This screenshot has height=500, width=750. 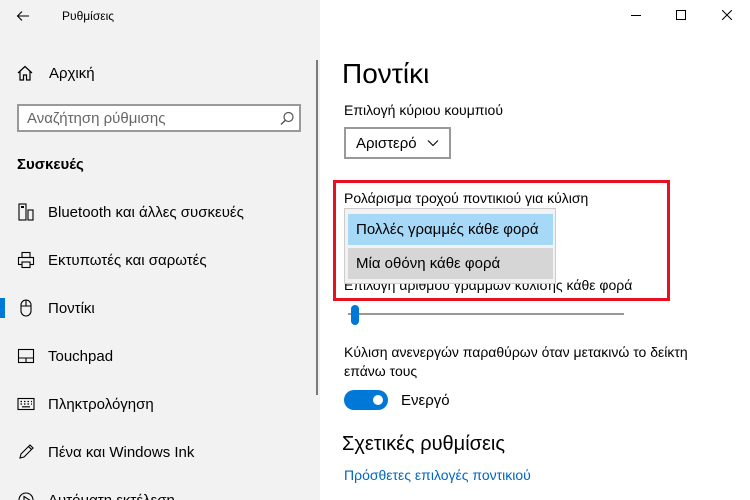 I want to click on sidebar-item-typing: Πληκτρολόγηση, so click(x=158, y=404).